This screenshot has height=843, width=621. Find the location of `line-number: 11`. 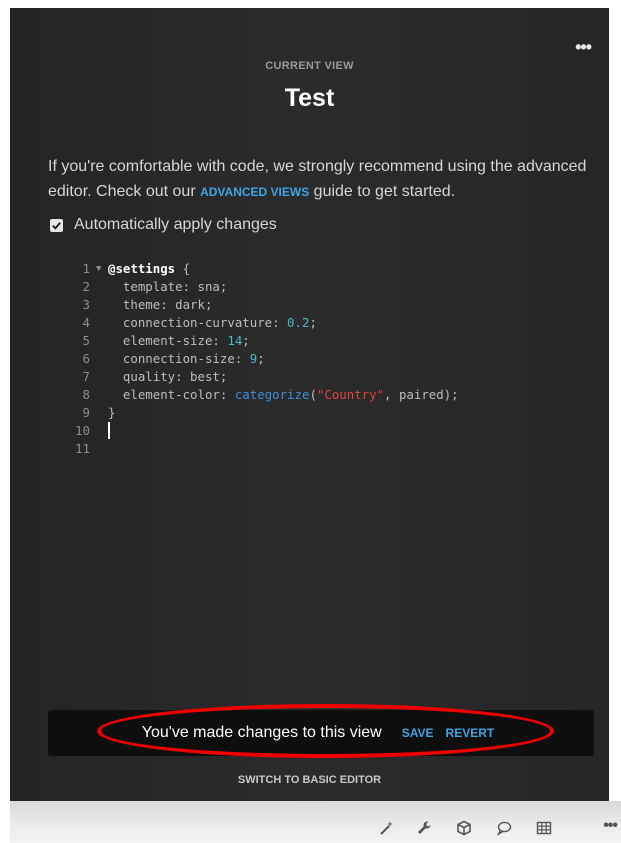

line-number: 11 is located at coordinates (82, 448).